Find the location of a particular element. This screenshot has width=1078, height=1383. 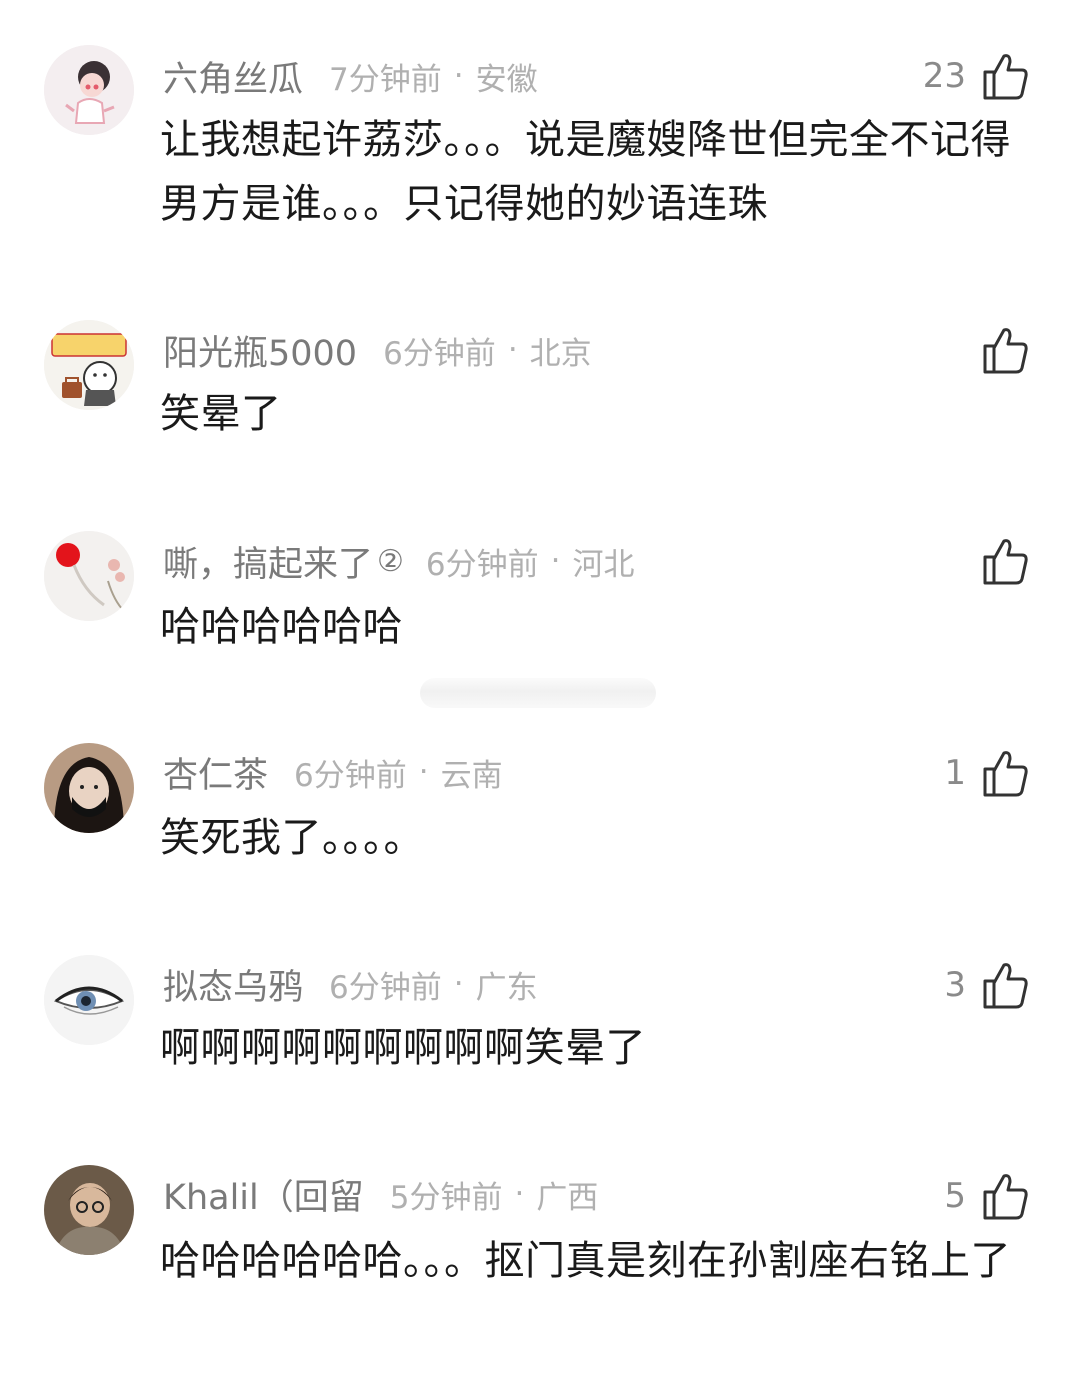

like-button: 23 is located at coordinates (976, 76).